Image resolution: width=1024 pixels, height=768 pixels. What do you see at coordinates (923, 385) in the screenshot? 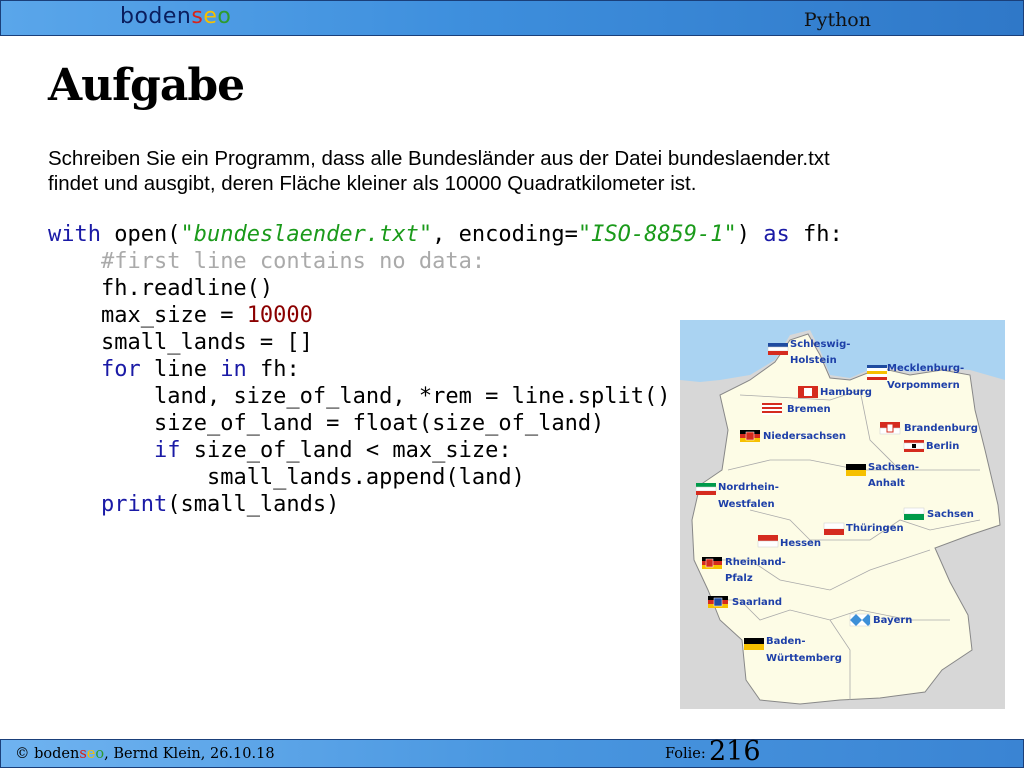
I see `label-mecklenburg-vorpommern-2: Vorpommern` at bounding box center [923, 385].